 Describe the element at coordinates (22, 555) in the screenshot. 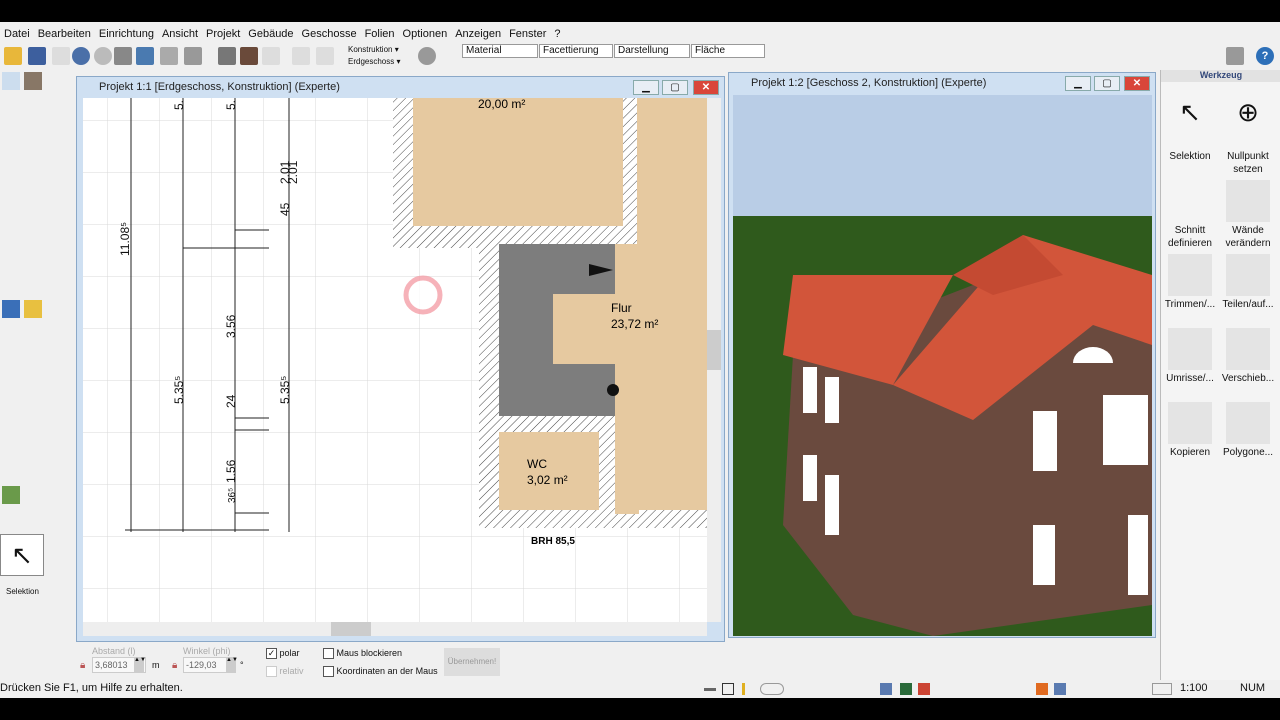

I see `current-tool-selection-icon: ↖` at that location.